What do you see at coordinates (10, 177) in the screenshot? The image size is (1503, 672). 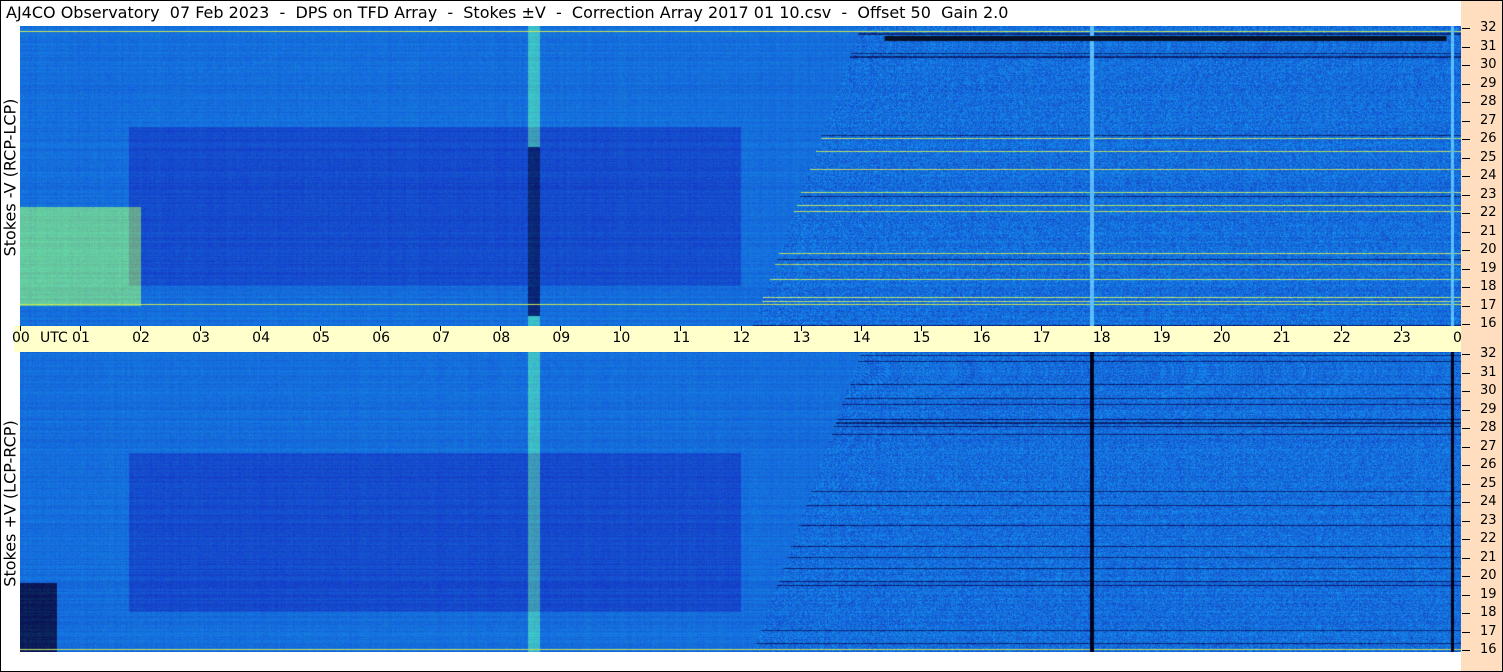 I see `y-axis-label-top: Stokes -V (RCP-LCP)` at bounding box center [10, 177].